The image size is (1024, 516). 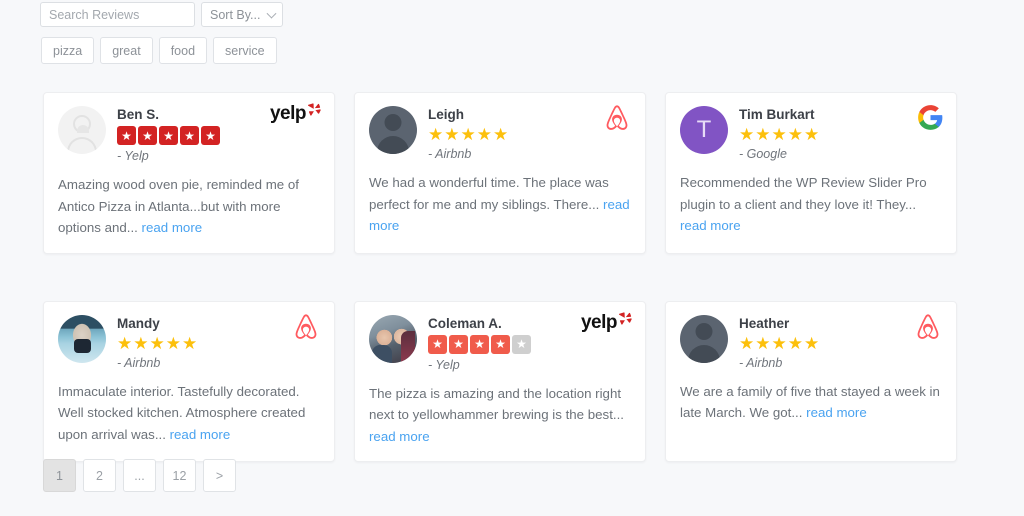 I want to click on keyword-filter-chip: food, so click(x=183, y=50).